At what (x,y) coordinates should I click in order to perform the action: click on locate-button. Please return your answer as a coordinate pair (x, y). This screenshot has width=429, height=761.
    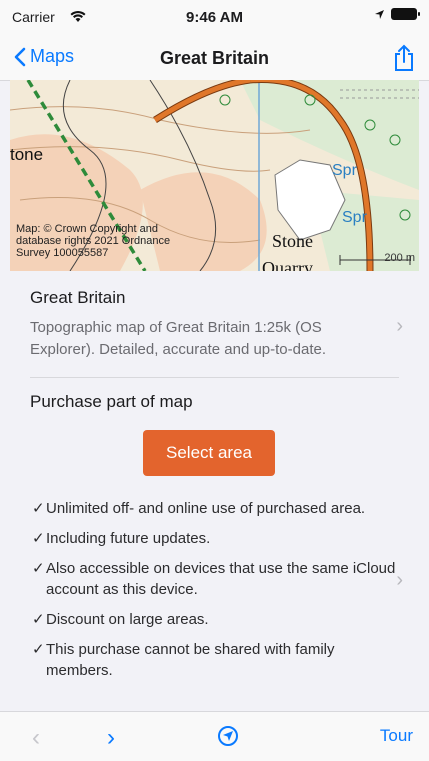
    Looking at the image, I should click on (228, 738).